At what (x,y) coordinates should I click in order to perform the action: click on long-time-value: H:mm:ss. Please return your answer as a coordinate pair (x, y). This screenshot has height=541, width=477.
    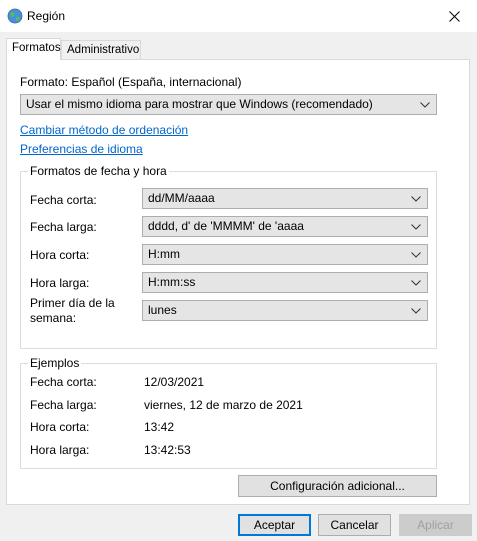
    Looking at the image, I should click on (172, 282).